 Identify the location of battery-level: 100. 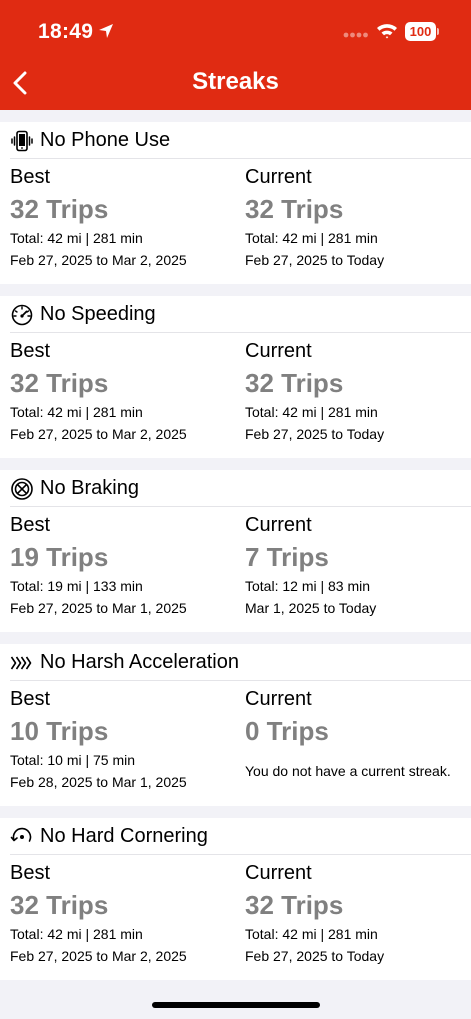
(420, 31).